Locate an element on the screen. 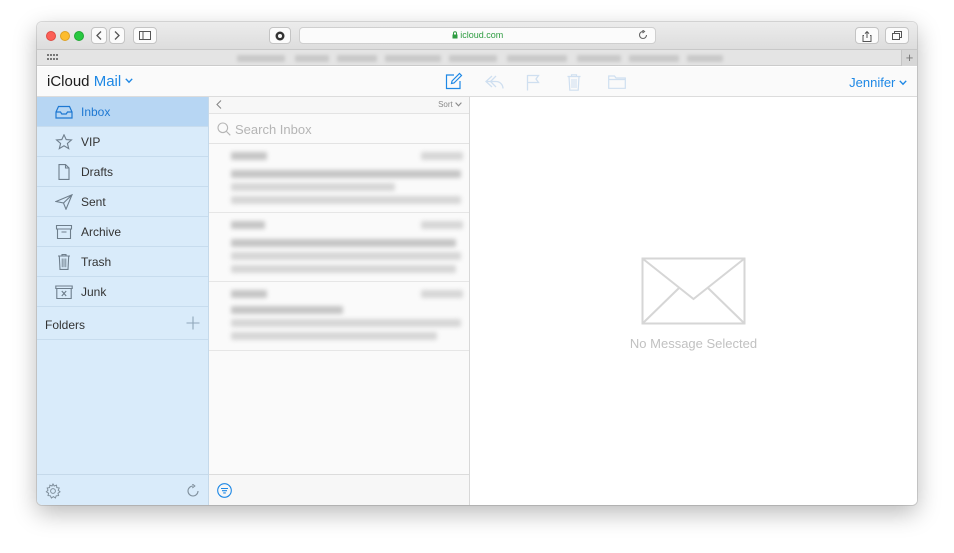  tabs-overview-icon is located at coordinates (897, 35).